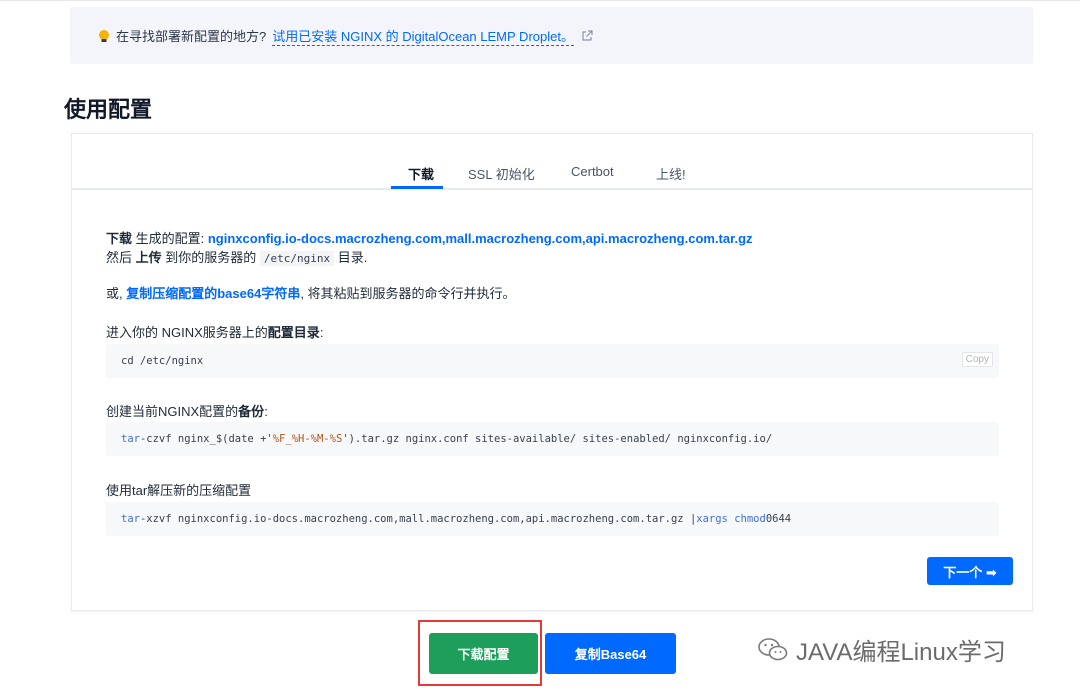  I want to click on step3-label: 使用tar解压新的压缩配置, so click(179, 490).